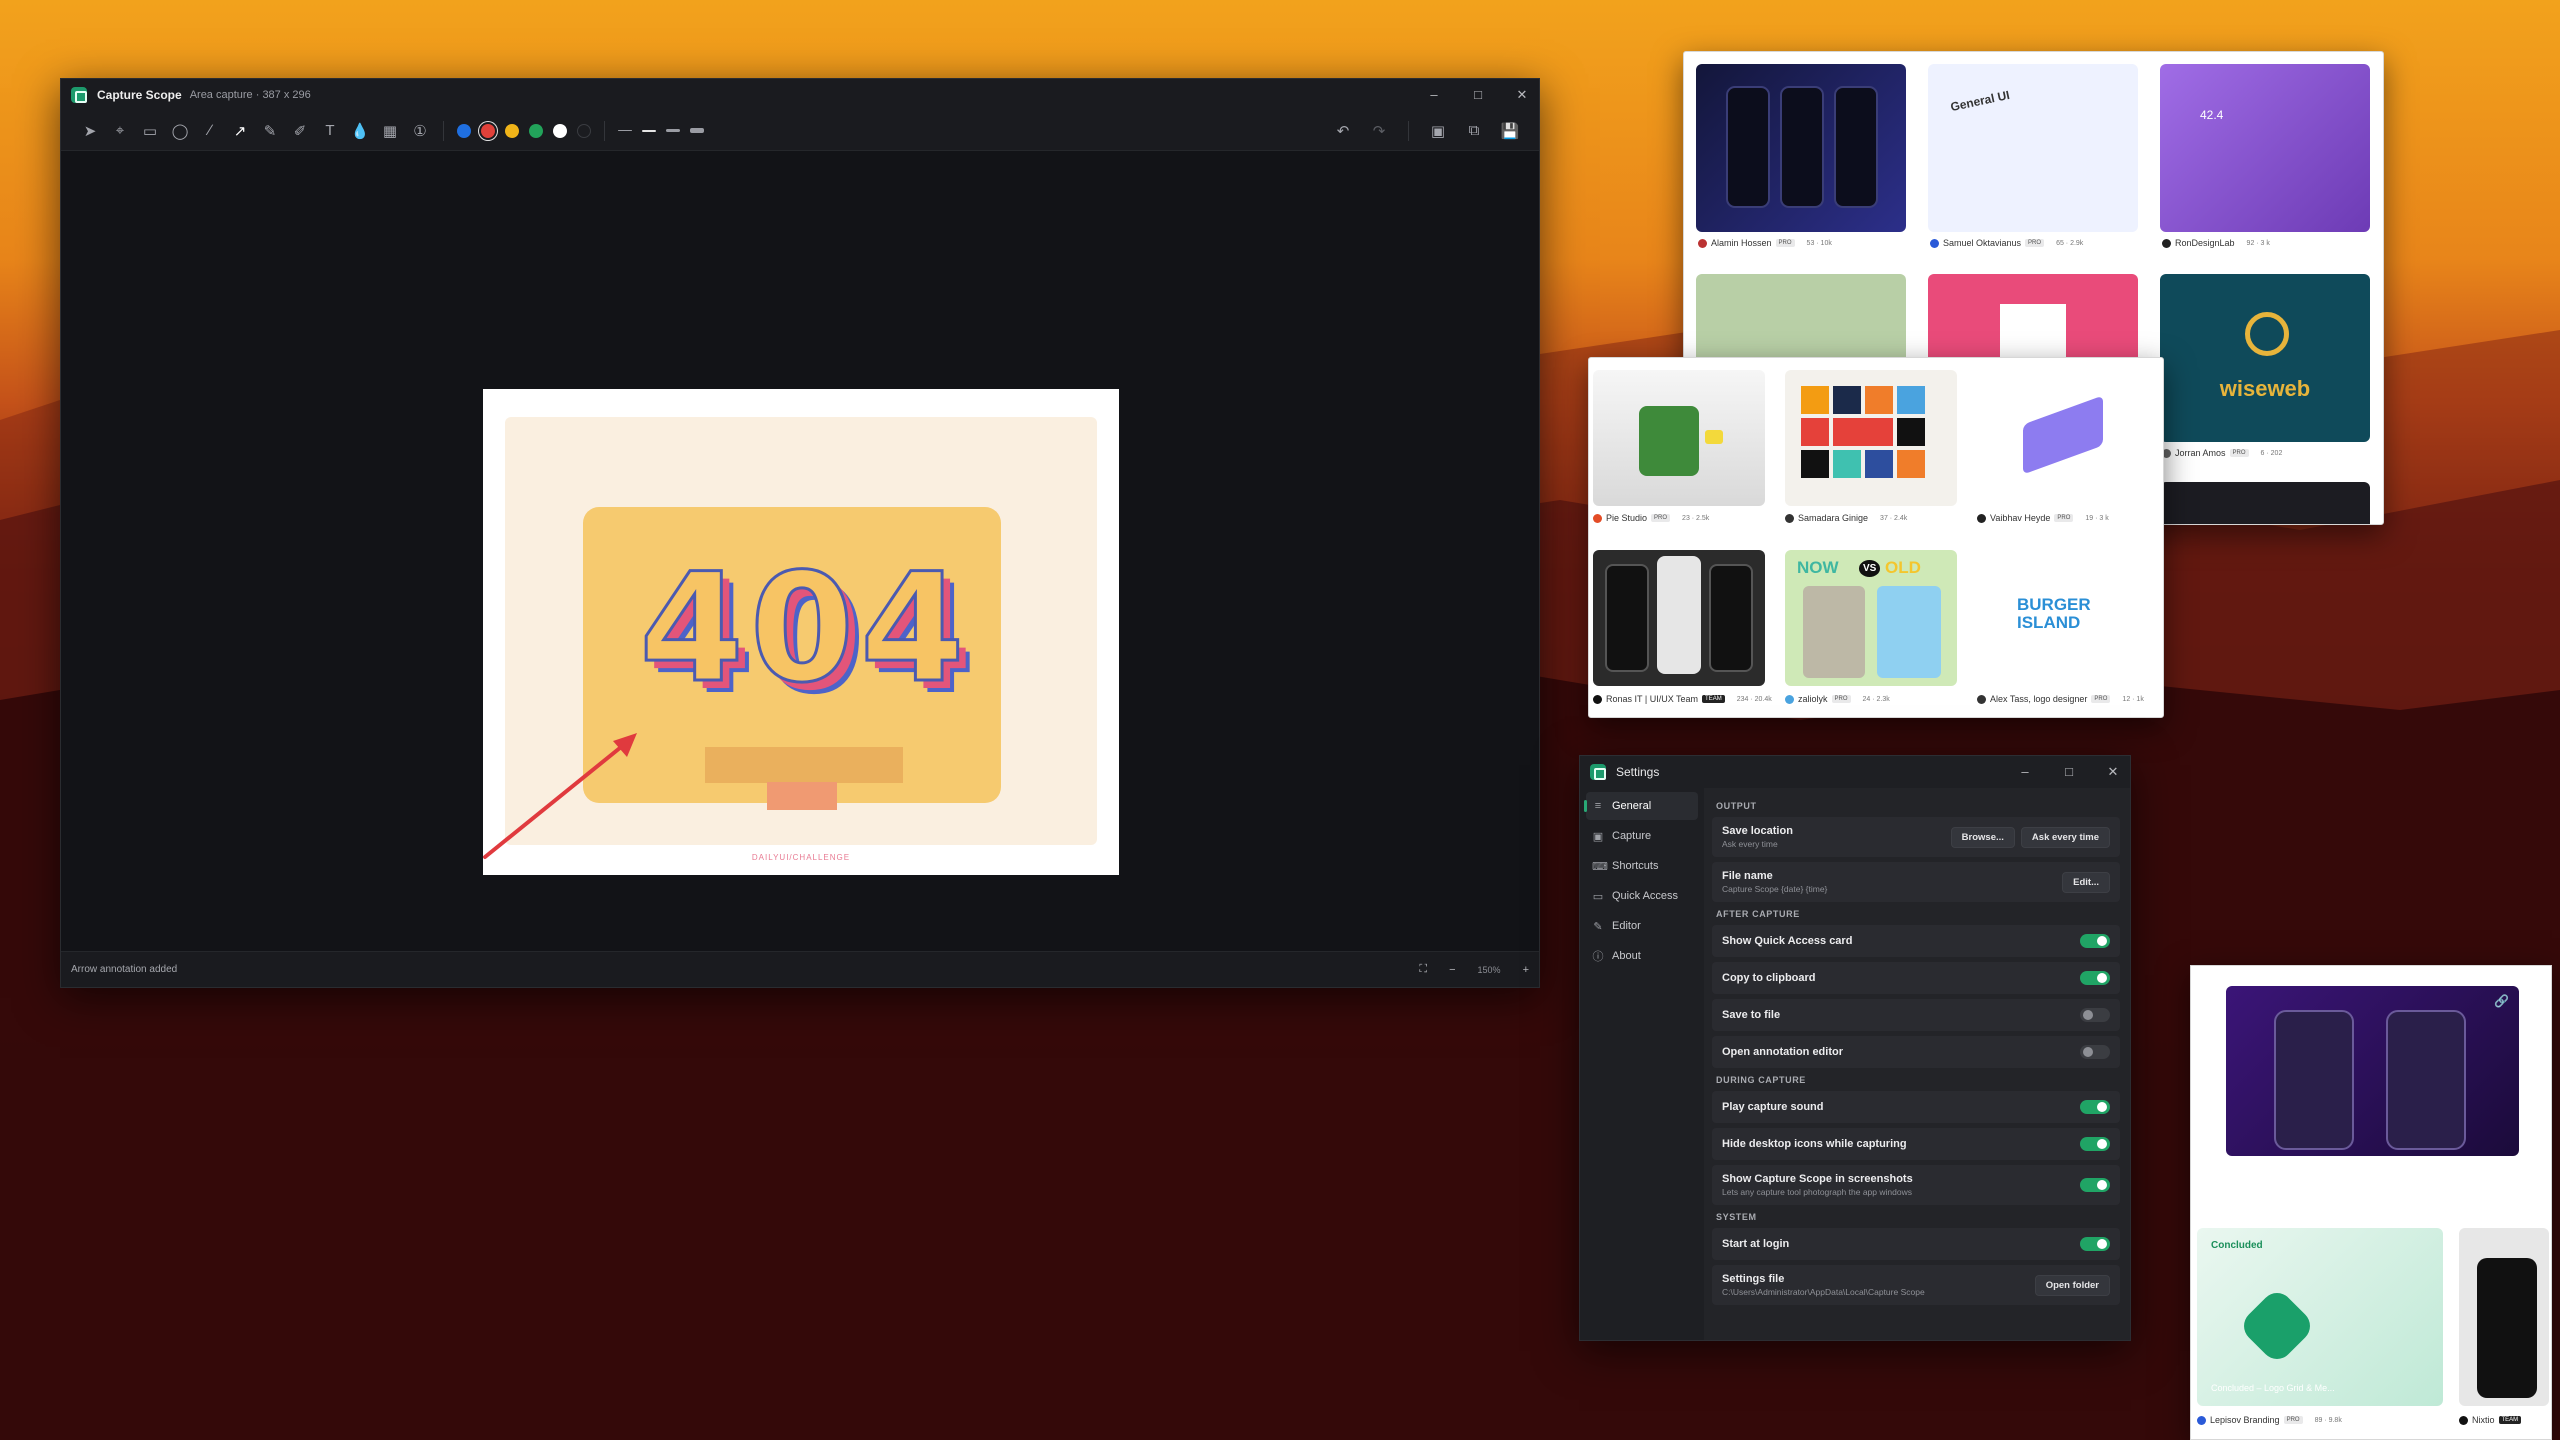 The height and width of the screenshot is (1440, 2560). Describe the element at coordinates (2095, 1107) in the screenshot. I see `play-sound-toggle` at that location.